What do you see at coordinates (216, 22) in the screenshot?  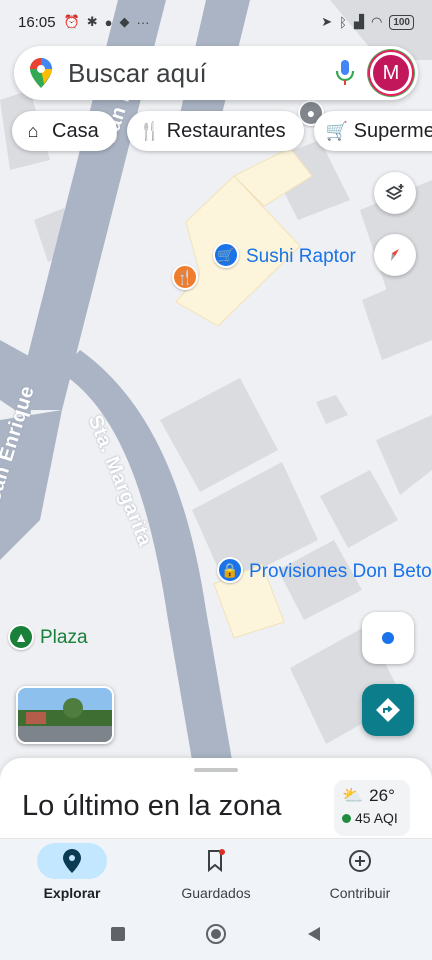 I see `status-bar: 16:05 ⏰ ✱ ● ◆ ··· ➤ ᛒ ▟ ◠ 100` at bounding box center [216, 22].